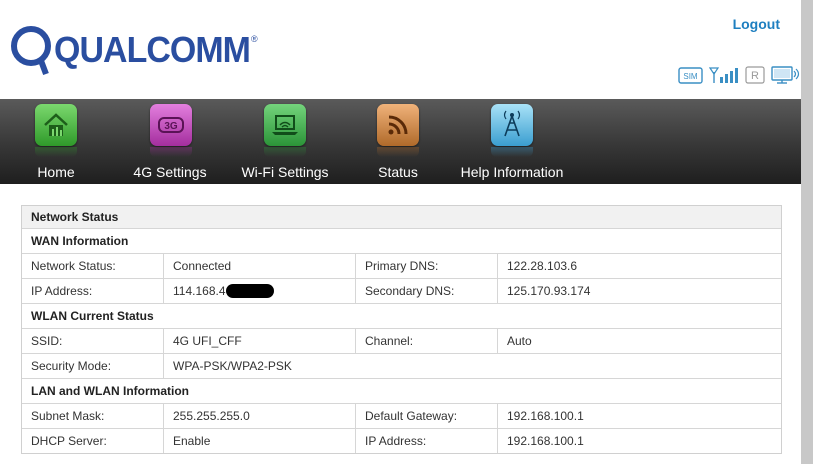 The height and width of the screenshot is (464, 813). I want to click on sim-icon: SIM, so click(690, 75).